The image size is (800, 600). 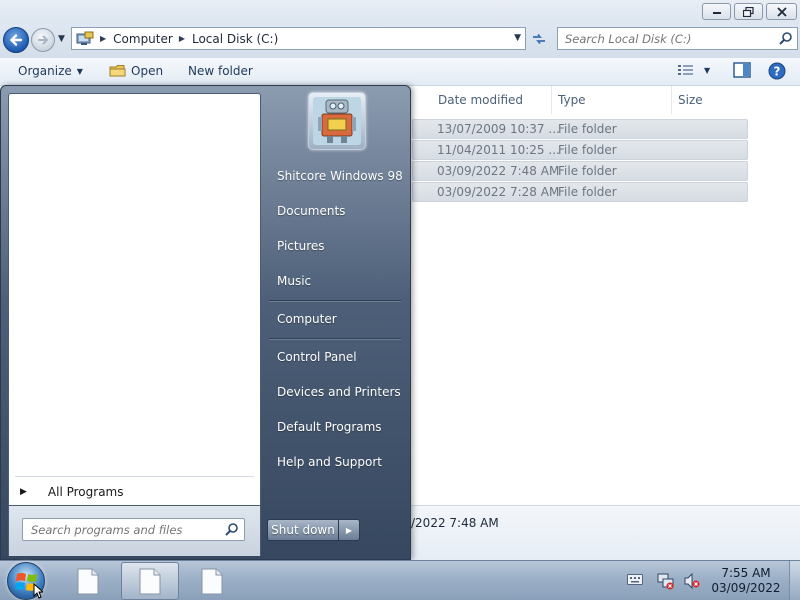 I want to click on shutdown-options-button: ▶, so click(x=349, y=530).